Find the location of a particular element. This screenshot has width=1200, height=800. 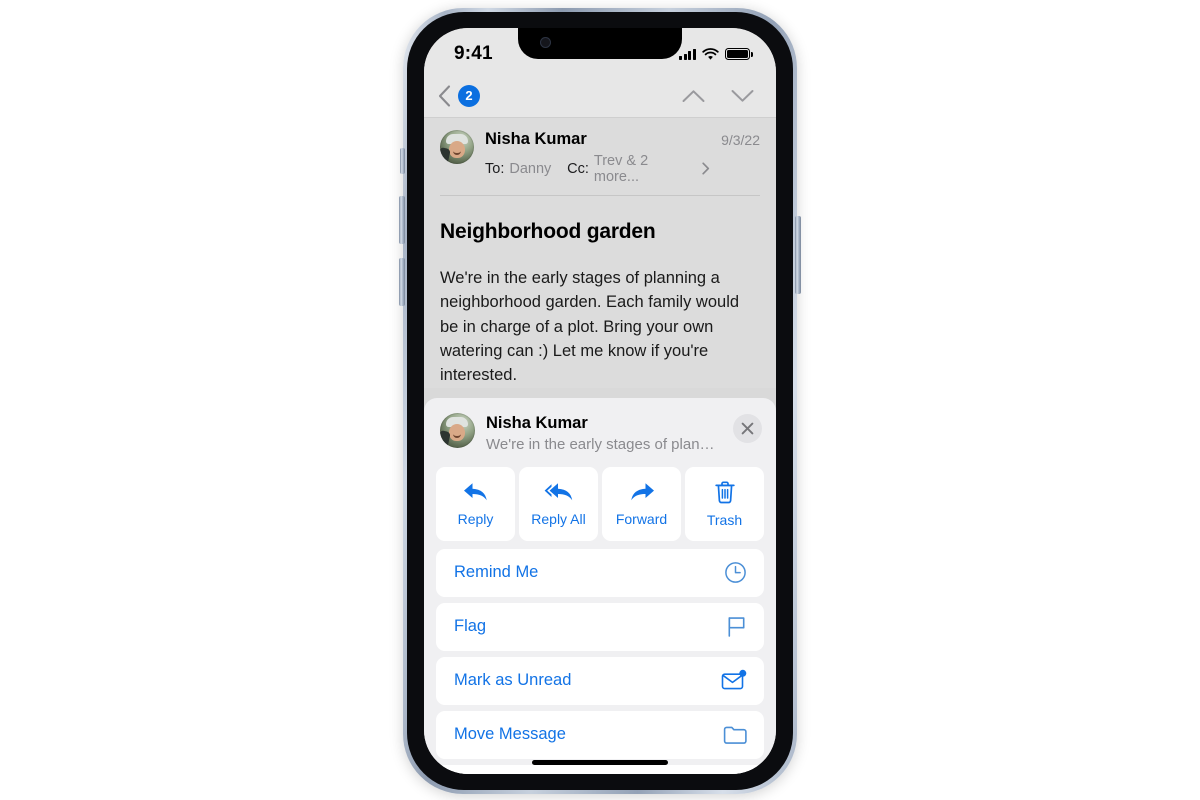

reply-button: Reply is located at coordinates (475, 503).